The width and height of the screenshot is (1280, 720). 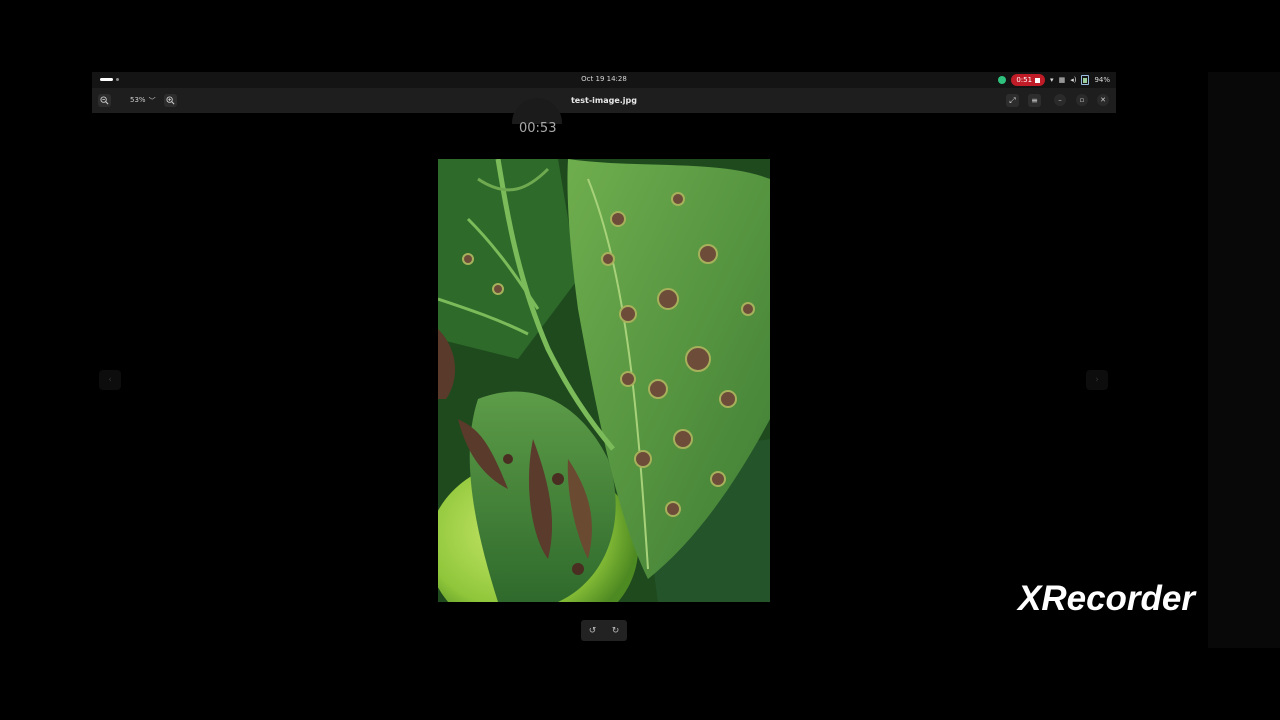 I want to click on rotate-right-button: ↻, so click(x=616, y=631).